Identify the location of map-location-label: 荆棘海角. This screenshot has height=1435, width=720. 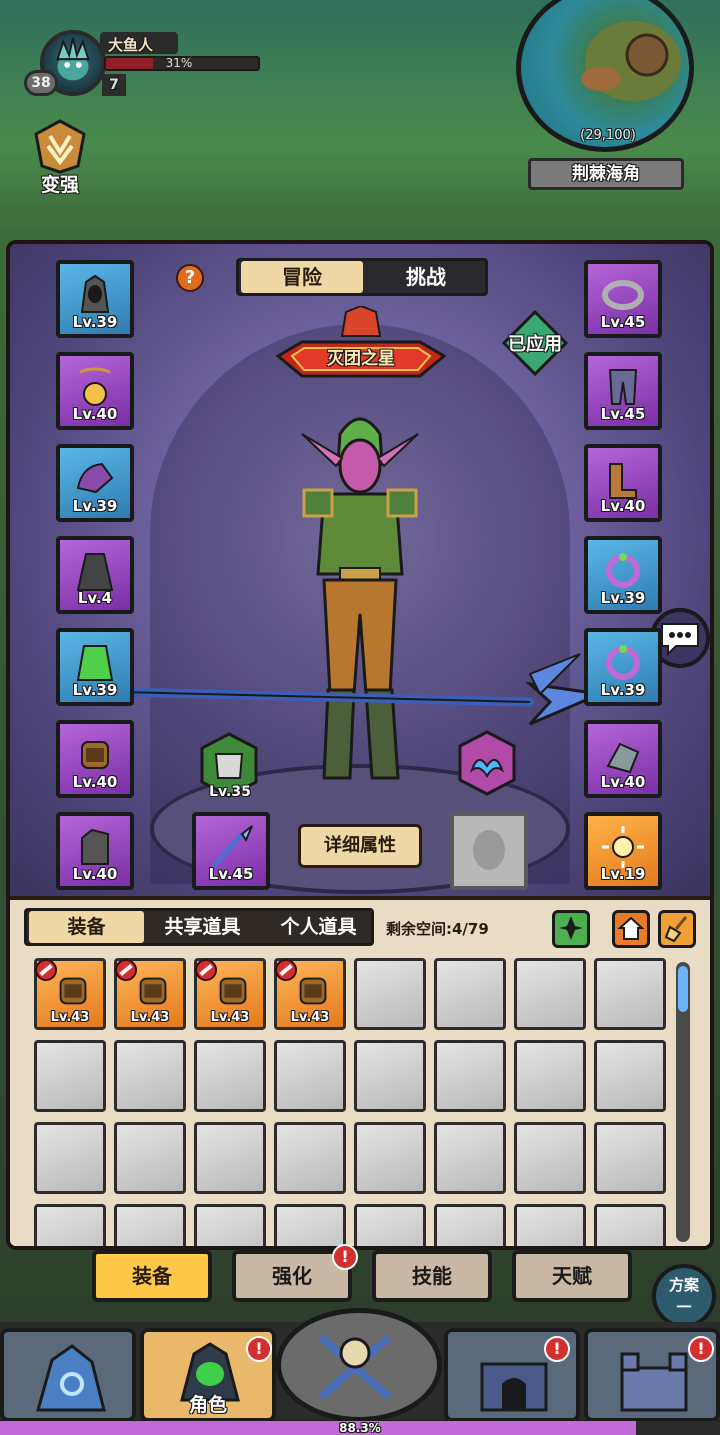
(606, 174).